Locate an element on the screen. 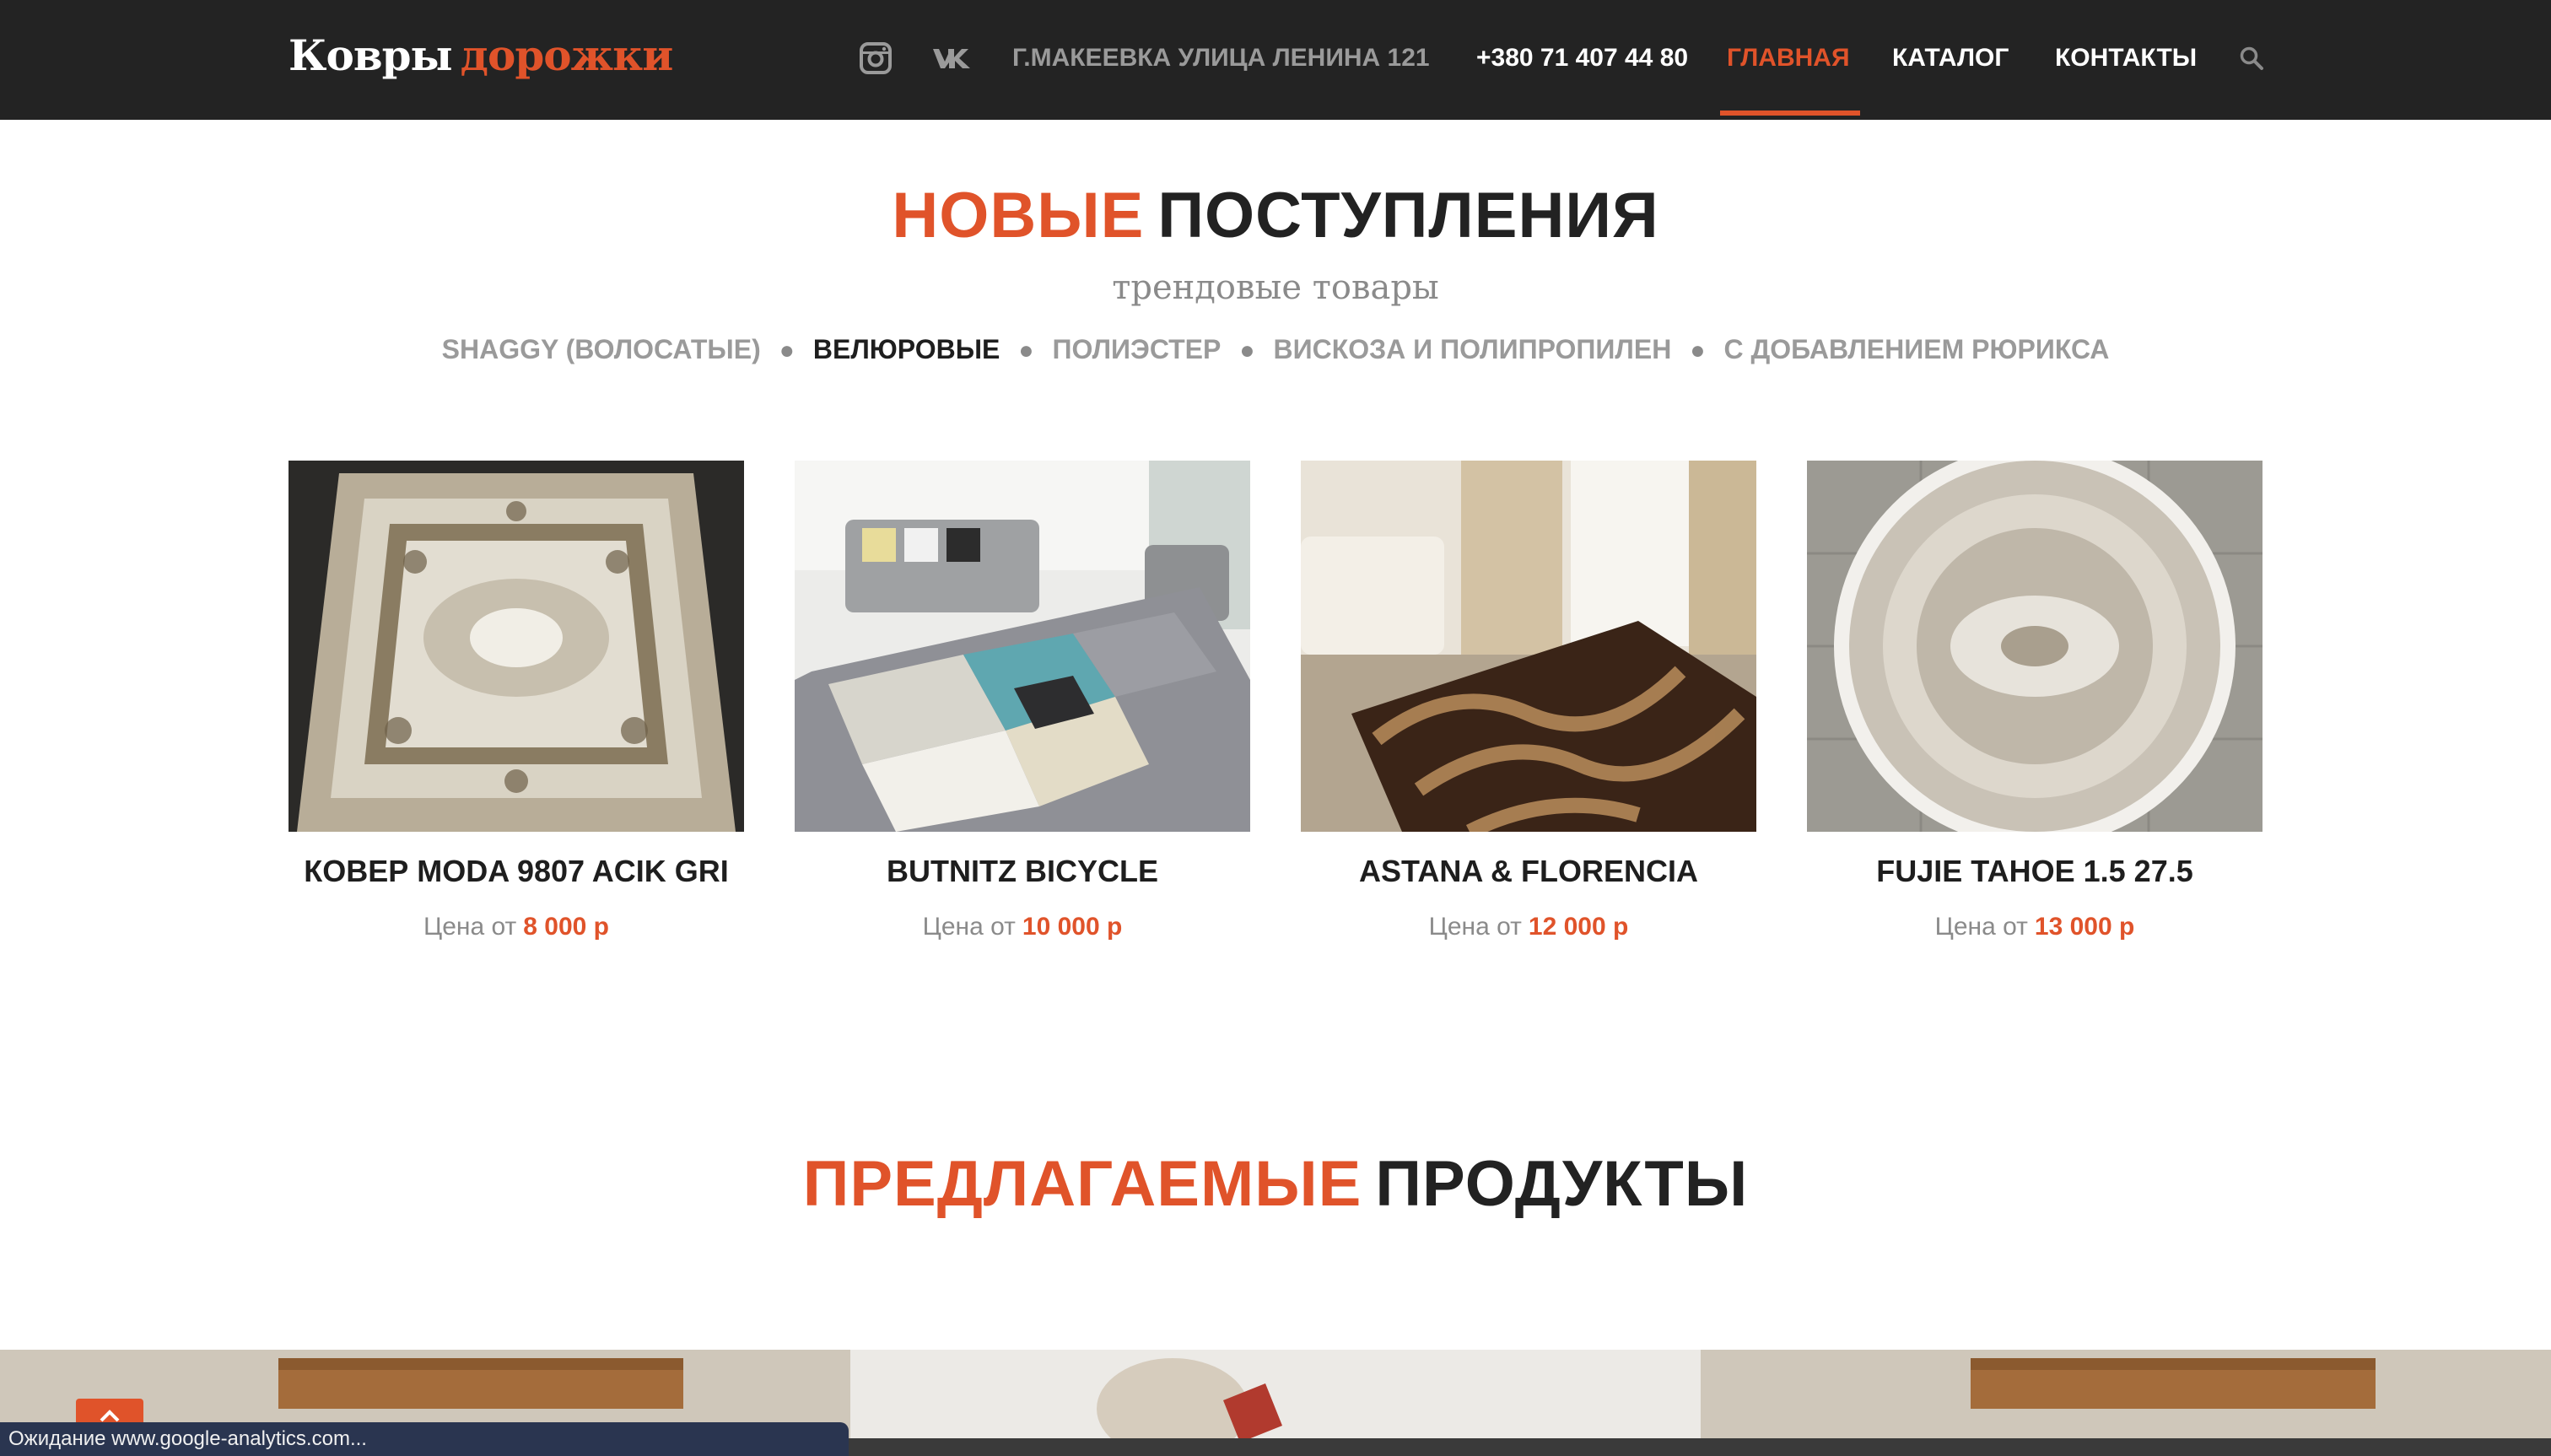 This screenshot has width=2551, height=1456. price-value: 10 000 р is located at coordinates (1072, 927).